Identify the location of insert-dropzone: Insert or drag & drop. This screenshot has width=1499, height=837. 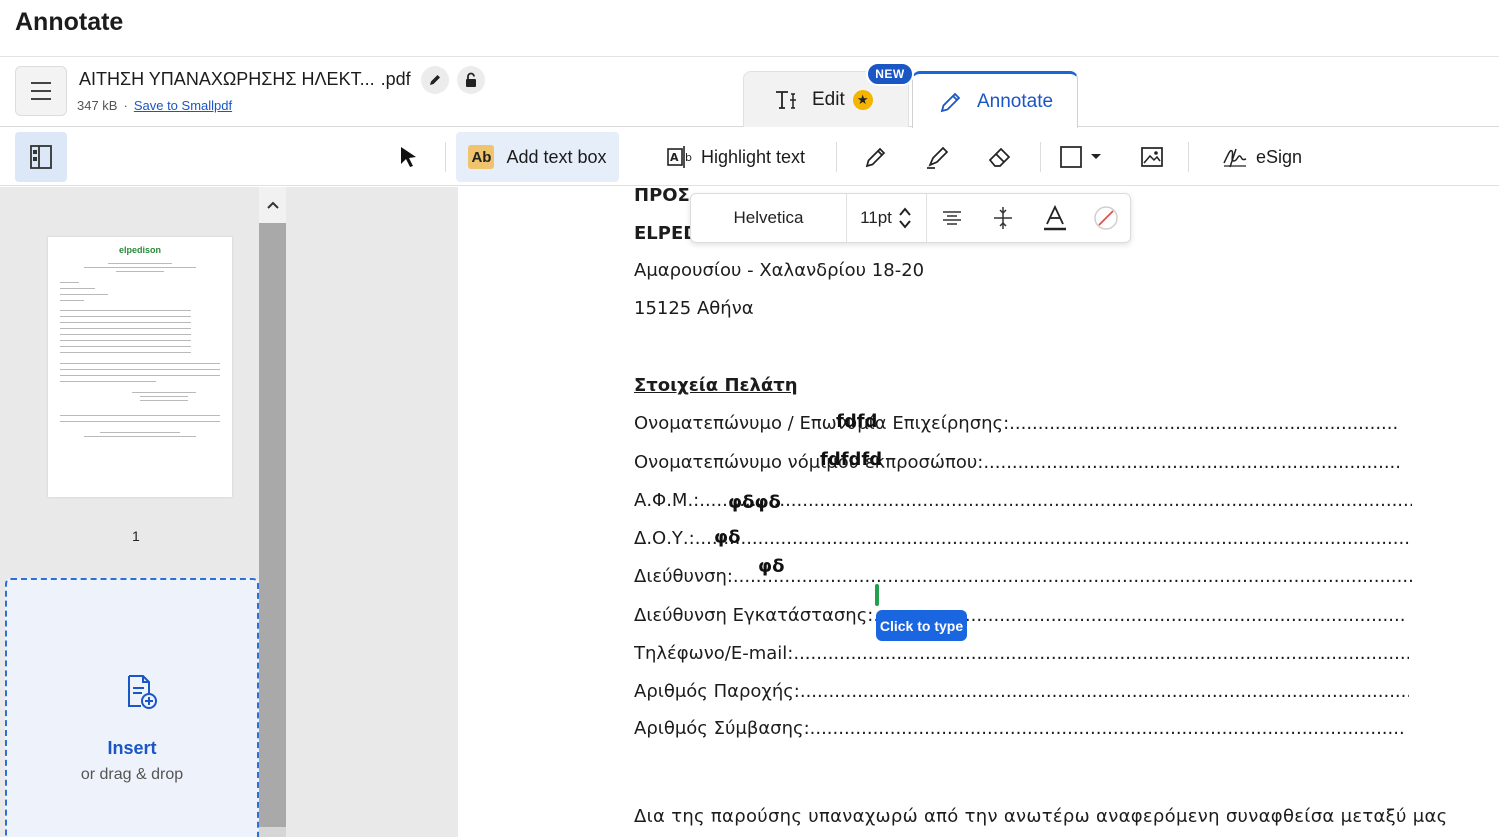
(132, 707).